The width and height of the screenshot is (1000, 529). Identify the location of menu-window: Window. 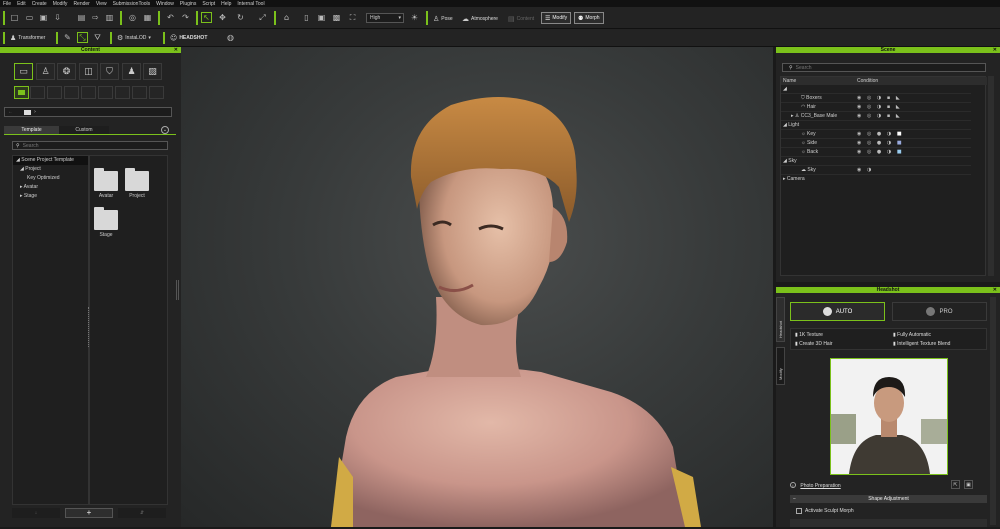
(165, 4).